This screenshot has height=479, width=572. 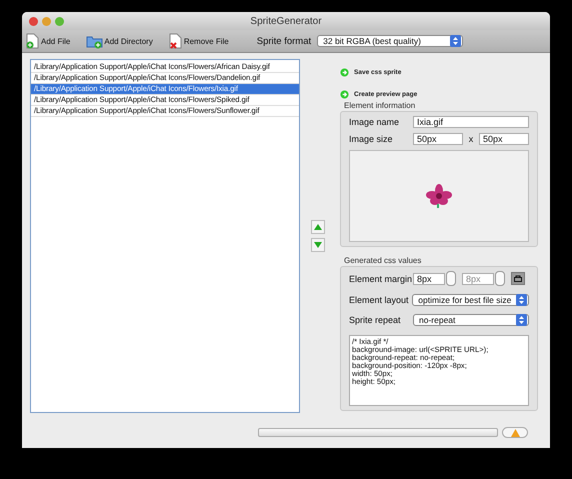 What do you see at coordinates (504, 139) in the screenshot?
I see `height-field: 50px` at bounding box center [504, 139].